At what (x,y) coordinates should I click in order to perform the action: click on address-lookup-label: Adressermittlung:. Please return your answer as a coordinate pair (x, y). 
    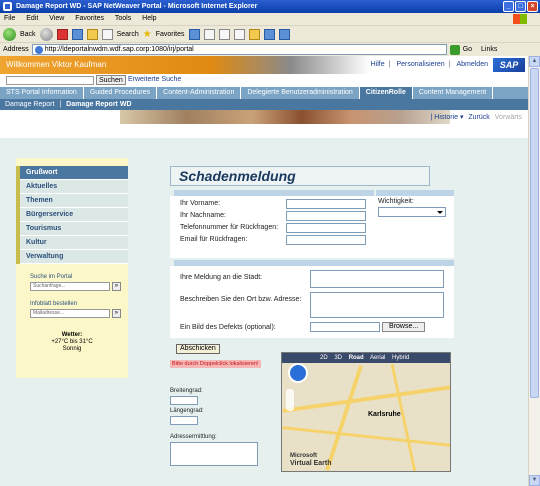
    Looking at the image, I should click on (193, 437).